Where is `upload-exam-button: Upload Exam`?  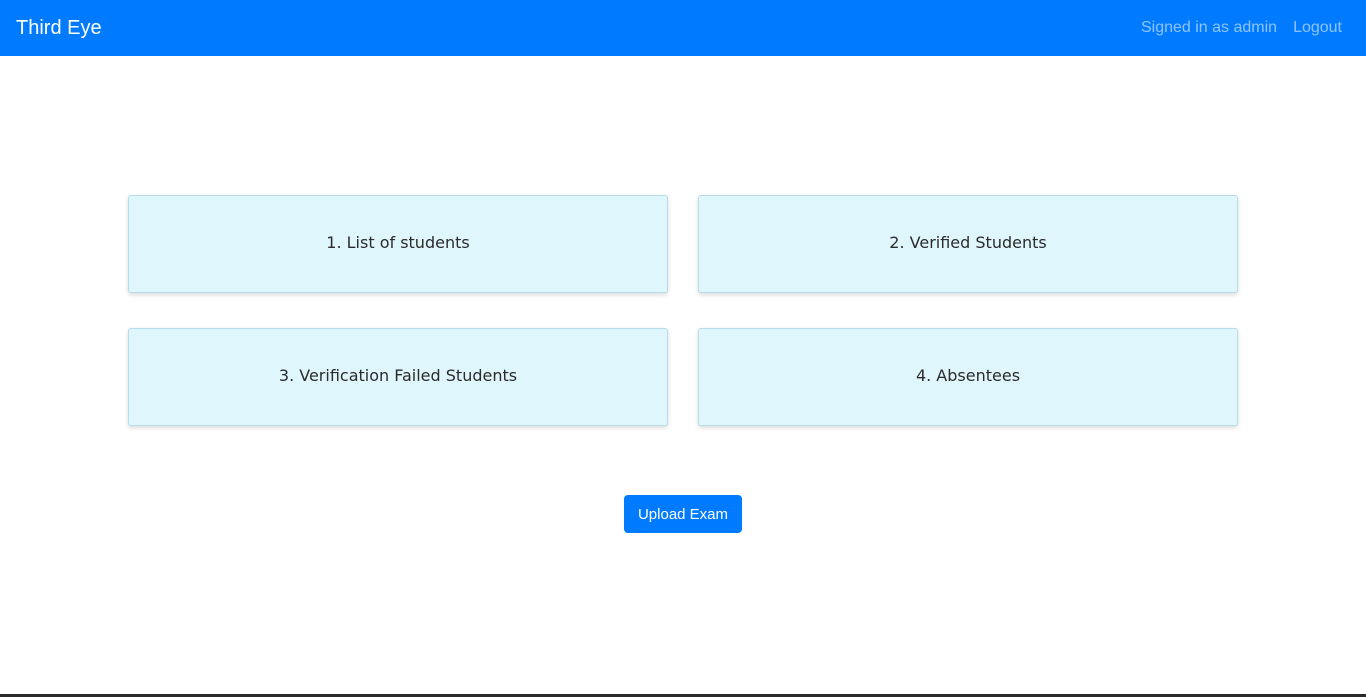
upload-exam-button: Upload Exam is located at coordinates (683, 514).